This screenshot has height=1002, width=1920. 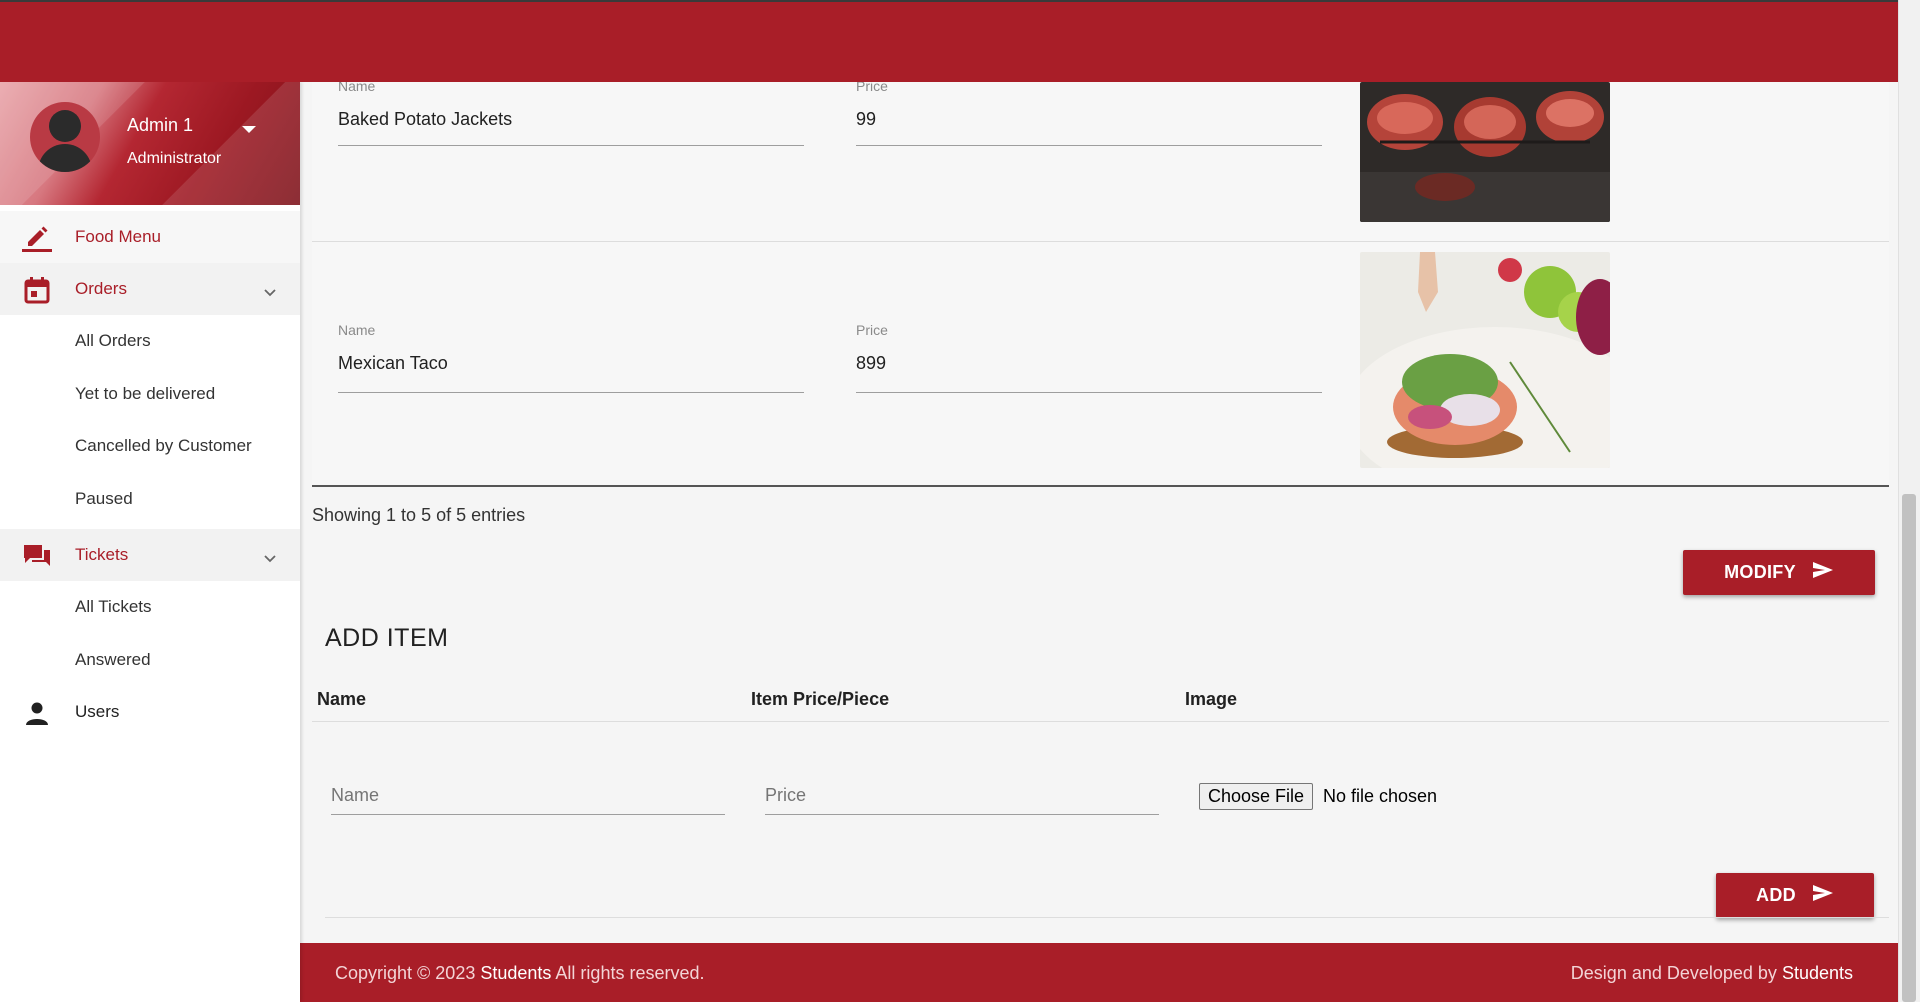 What do you see at coordinates (425, 119) in the screenshot?
I see `name-field-value: Baked Potato Jackets` at bounding box center [425, 119].